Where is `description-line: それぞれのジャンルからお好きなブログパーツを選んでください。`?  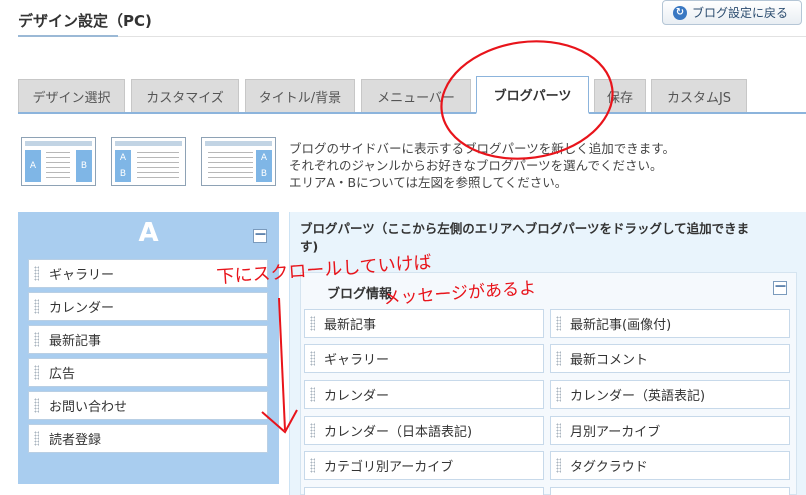 description-line: それぞれのジャンルからお好きなブログパーツを選んでください。 is located at coordinates (476, 165).